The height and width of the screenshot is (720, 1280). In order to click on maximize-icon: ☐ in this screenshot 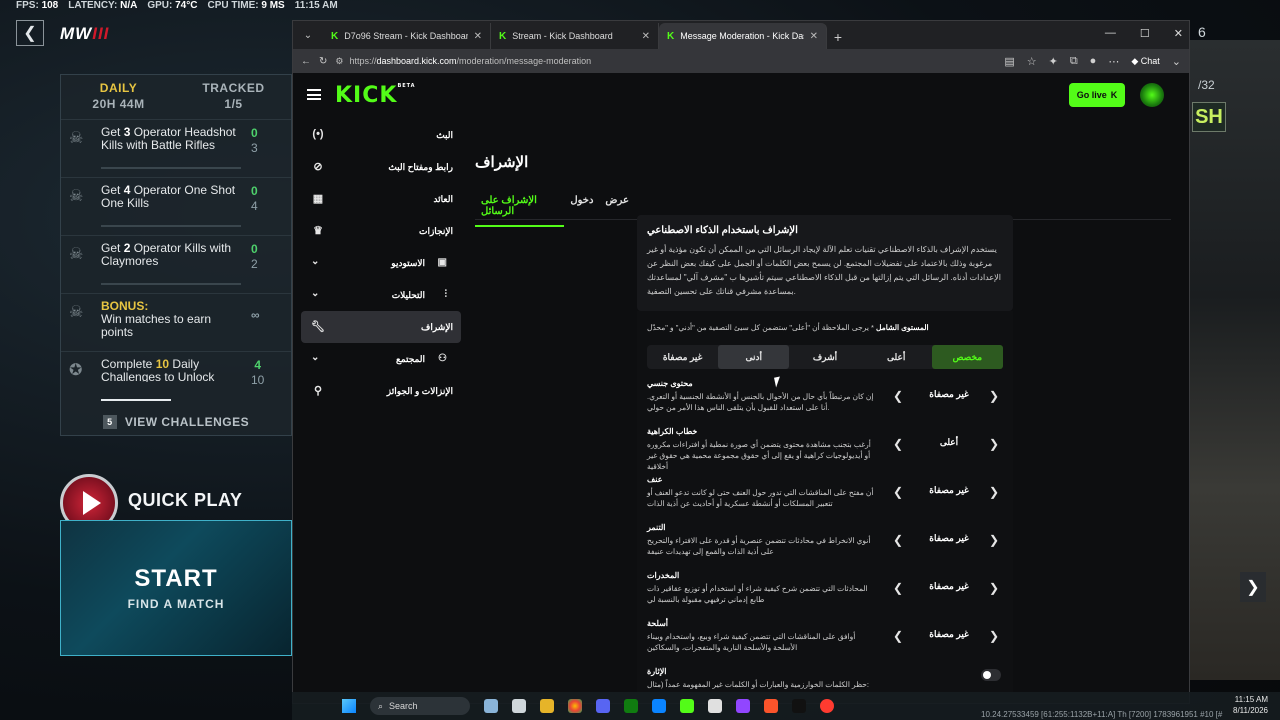, I will do `click(1145, 33)`.